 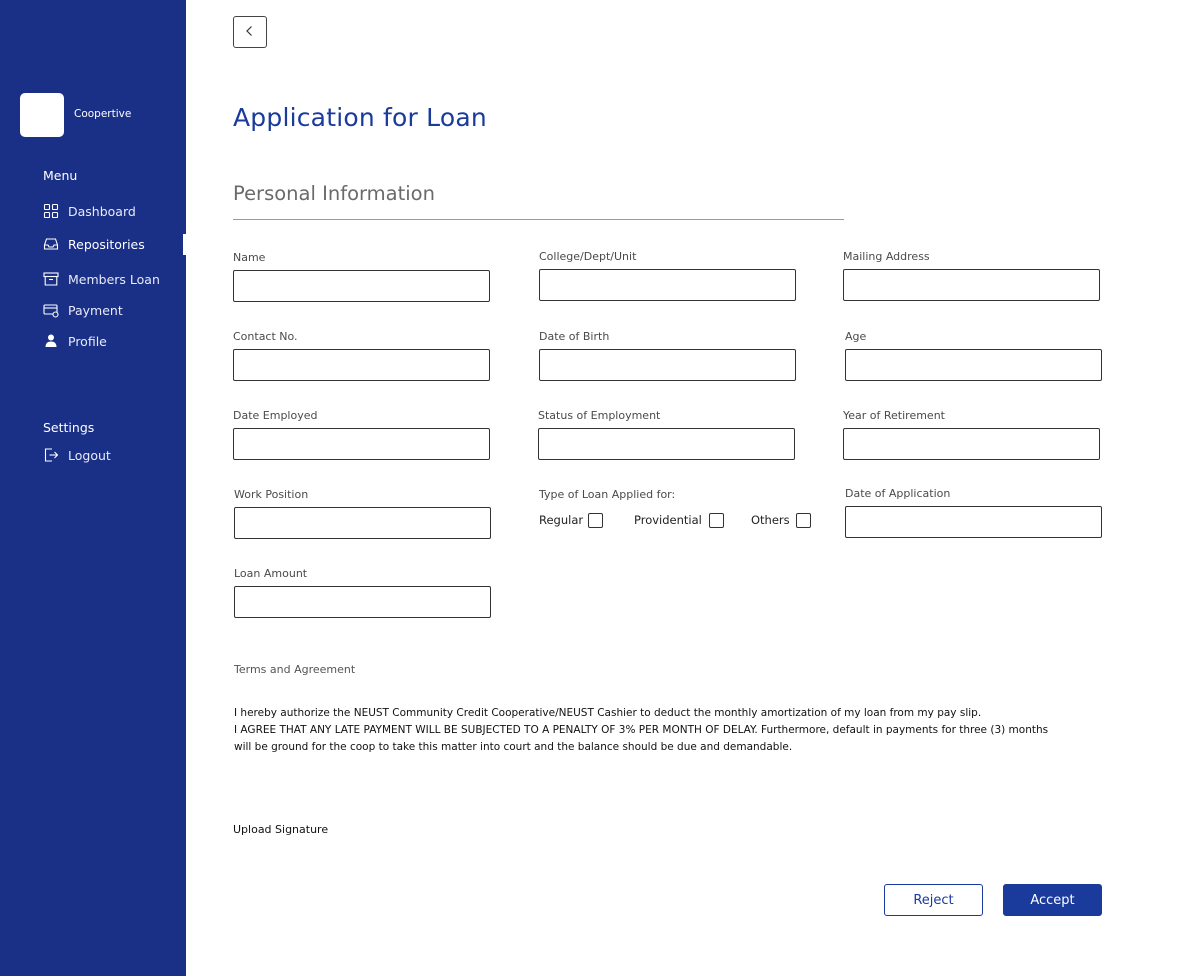 I want to click on mailing-address-field, so click(x=971, y=285).